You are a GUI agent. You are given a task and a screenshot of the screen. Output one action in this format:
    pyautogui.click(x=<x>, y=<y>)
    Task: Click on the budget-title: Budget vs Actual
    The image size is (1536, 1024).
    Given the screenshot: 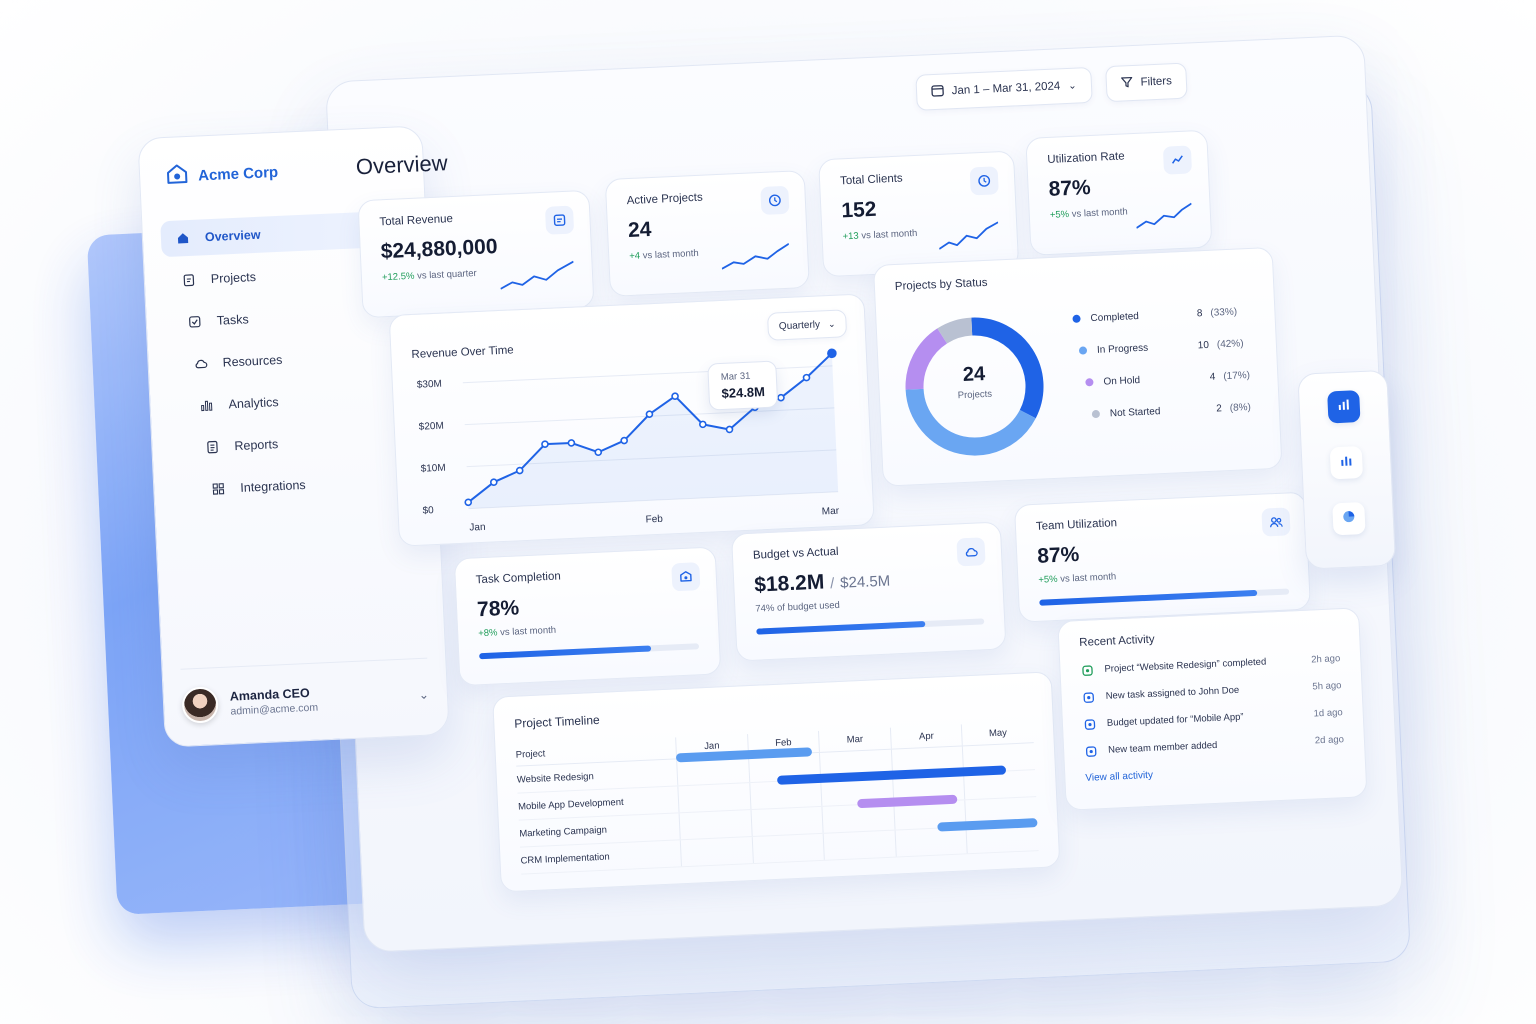 What is the action you would take?
    pyautogui.click(x=795, y=553)
    